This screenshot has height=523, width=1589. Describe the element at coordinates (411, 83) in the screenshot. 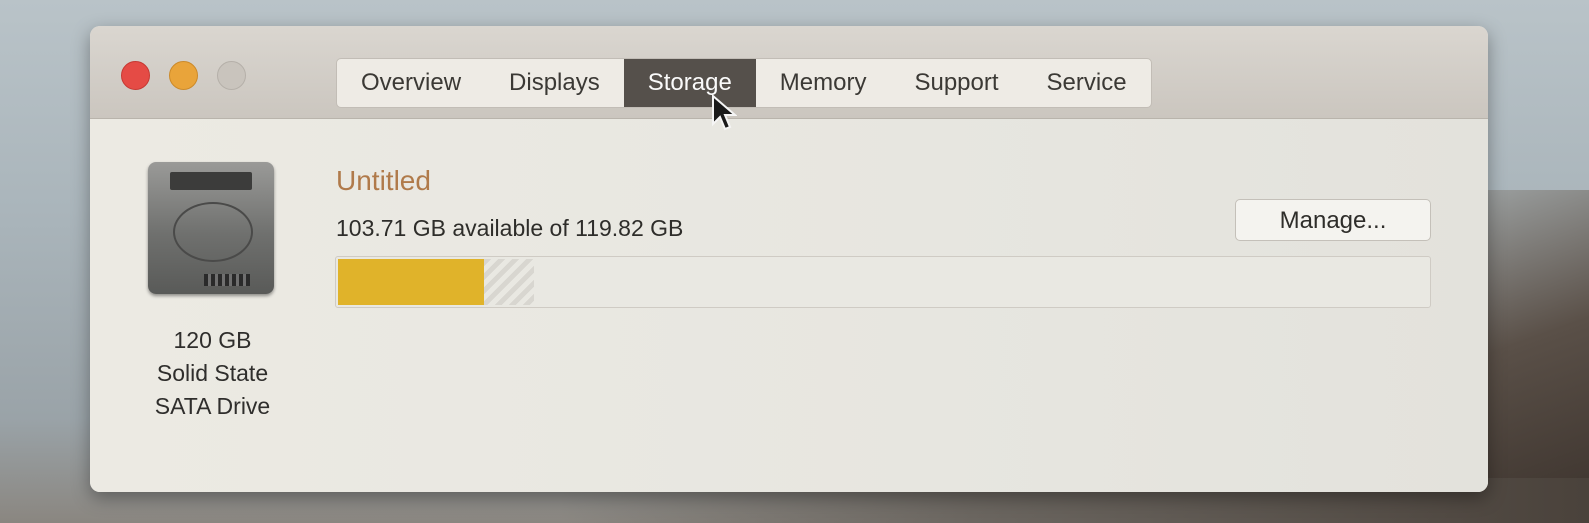

I see `tab-overview: Overview` at that location.